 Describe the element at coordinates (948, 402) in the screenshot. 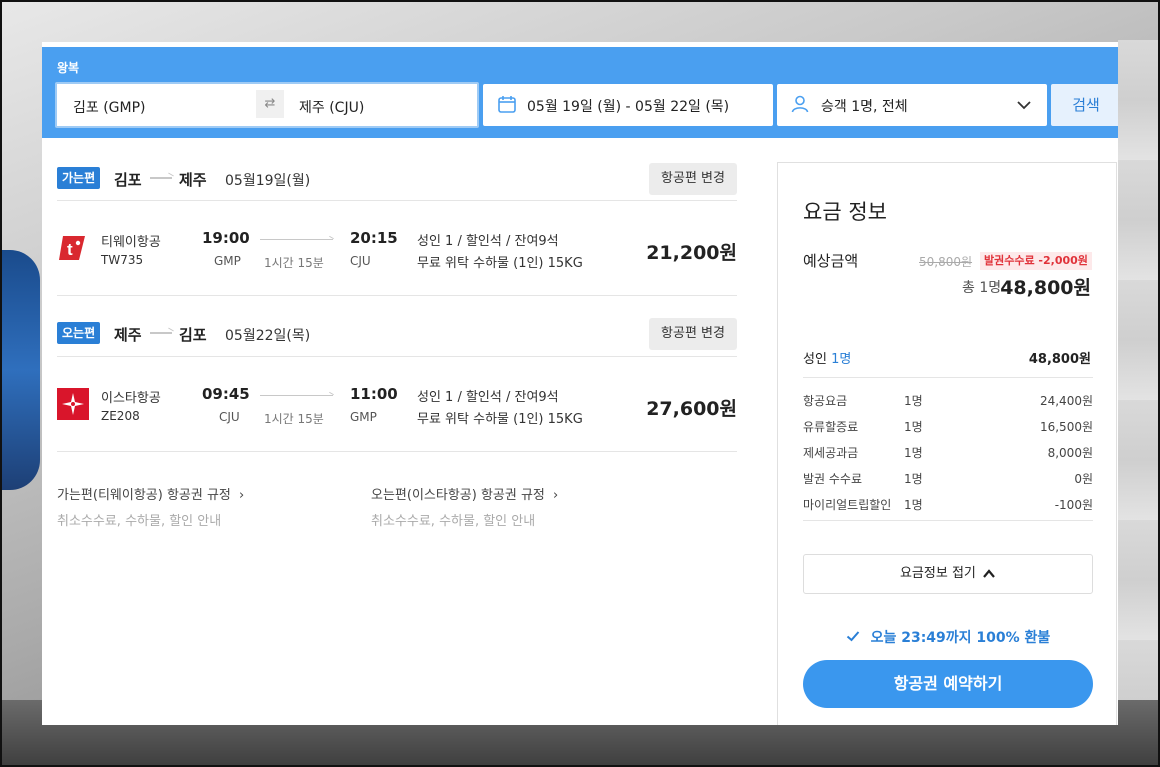

I see `fare-breakdown-row: 항공요금 1명 24,400원` at that location.